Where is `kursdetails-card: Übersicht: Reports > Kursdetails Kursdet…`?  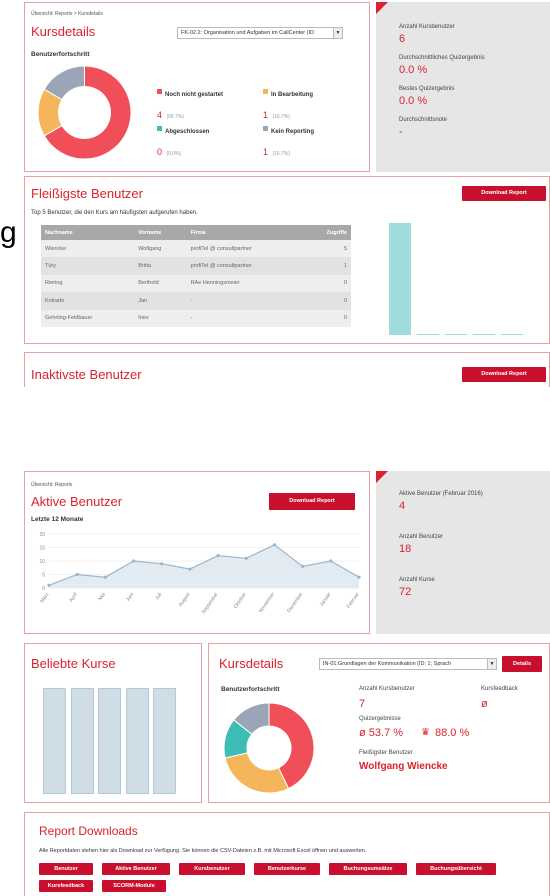
kursdetails-card: Übersicht: Reports > Kursdetails Kursdet… is located at coordinates (197, 87).